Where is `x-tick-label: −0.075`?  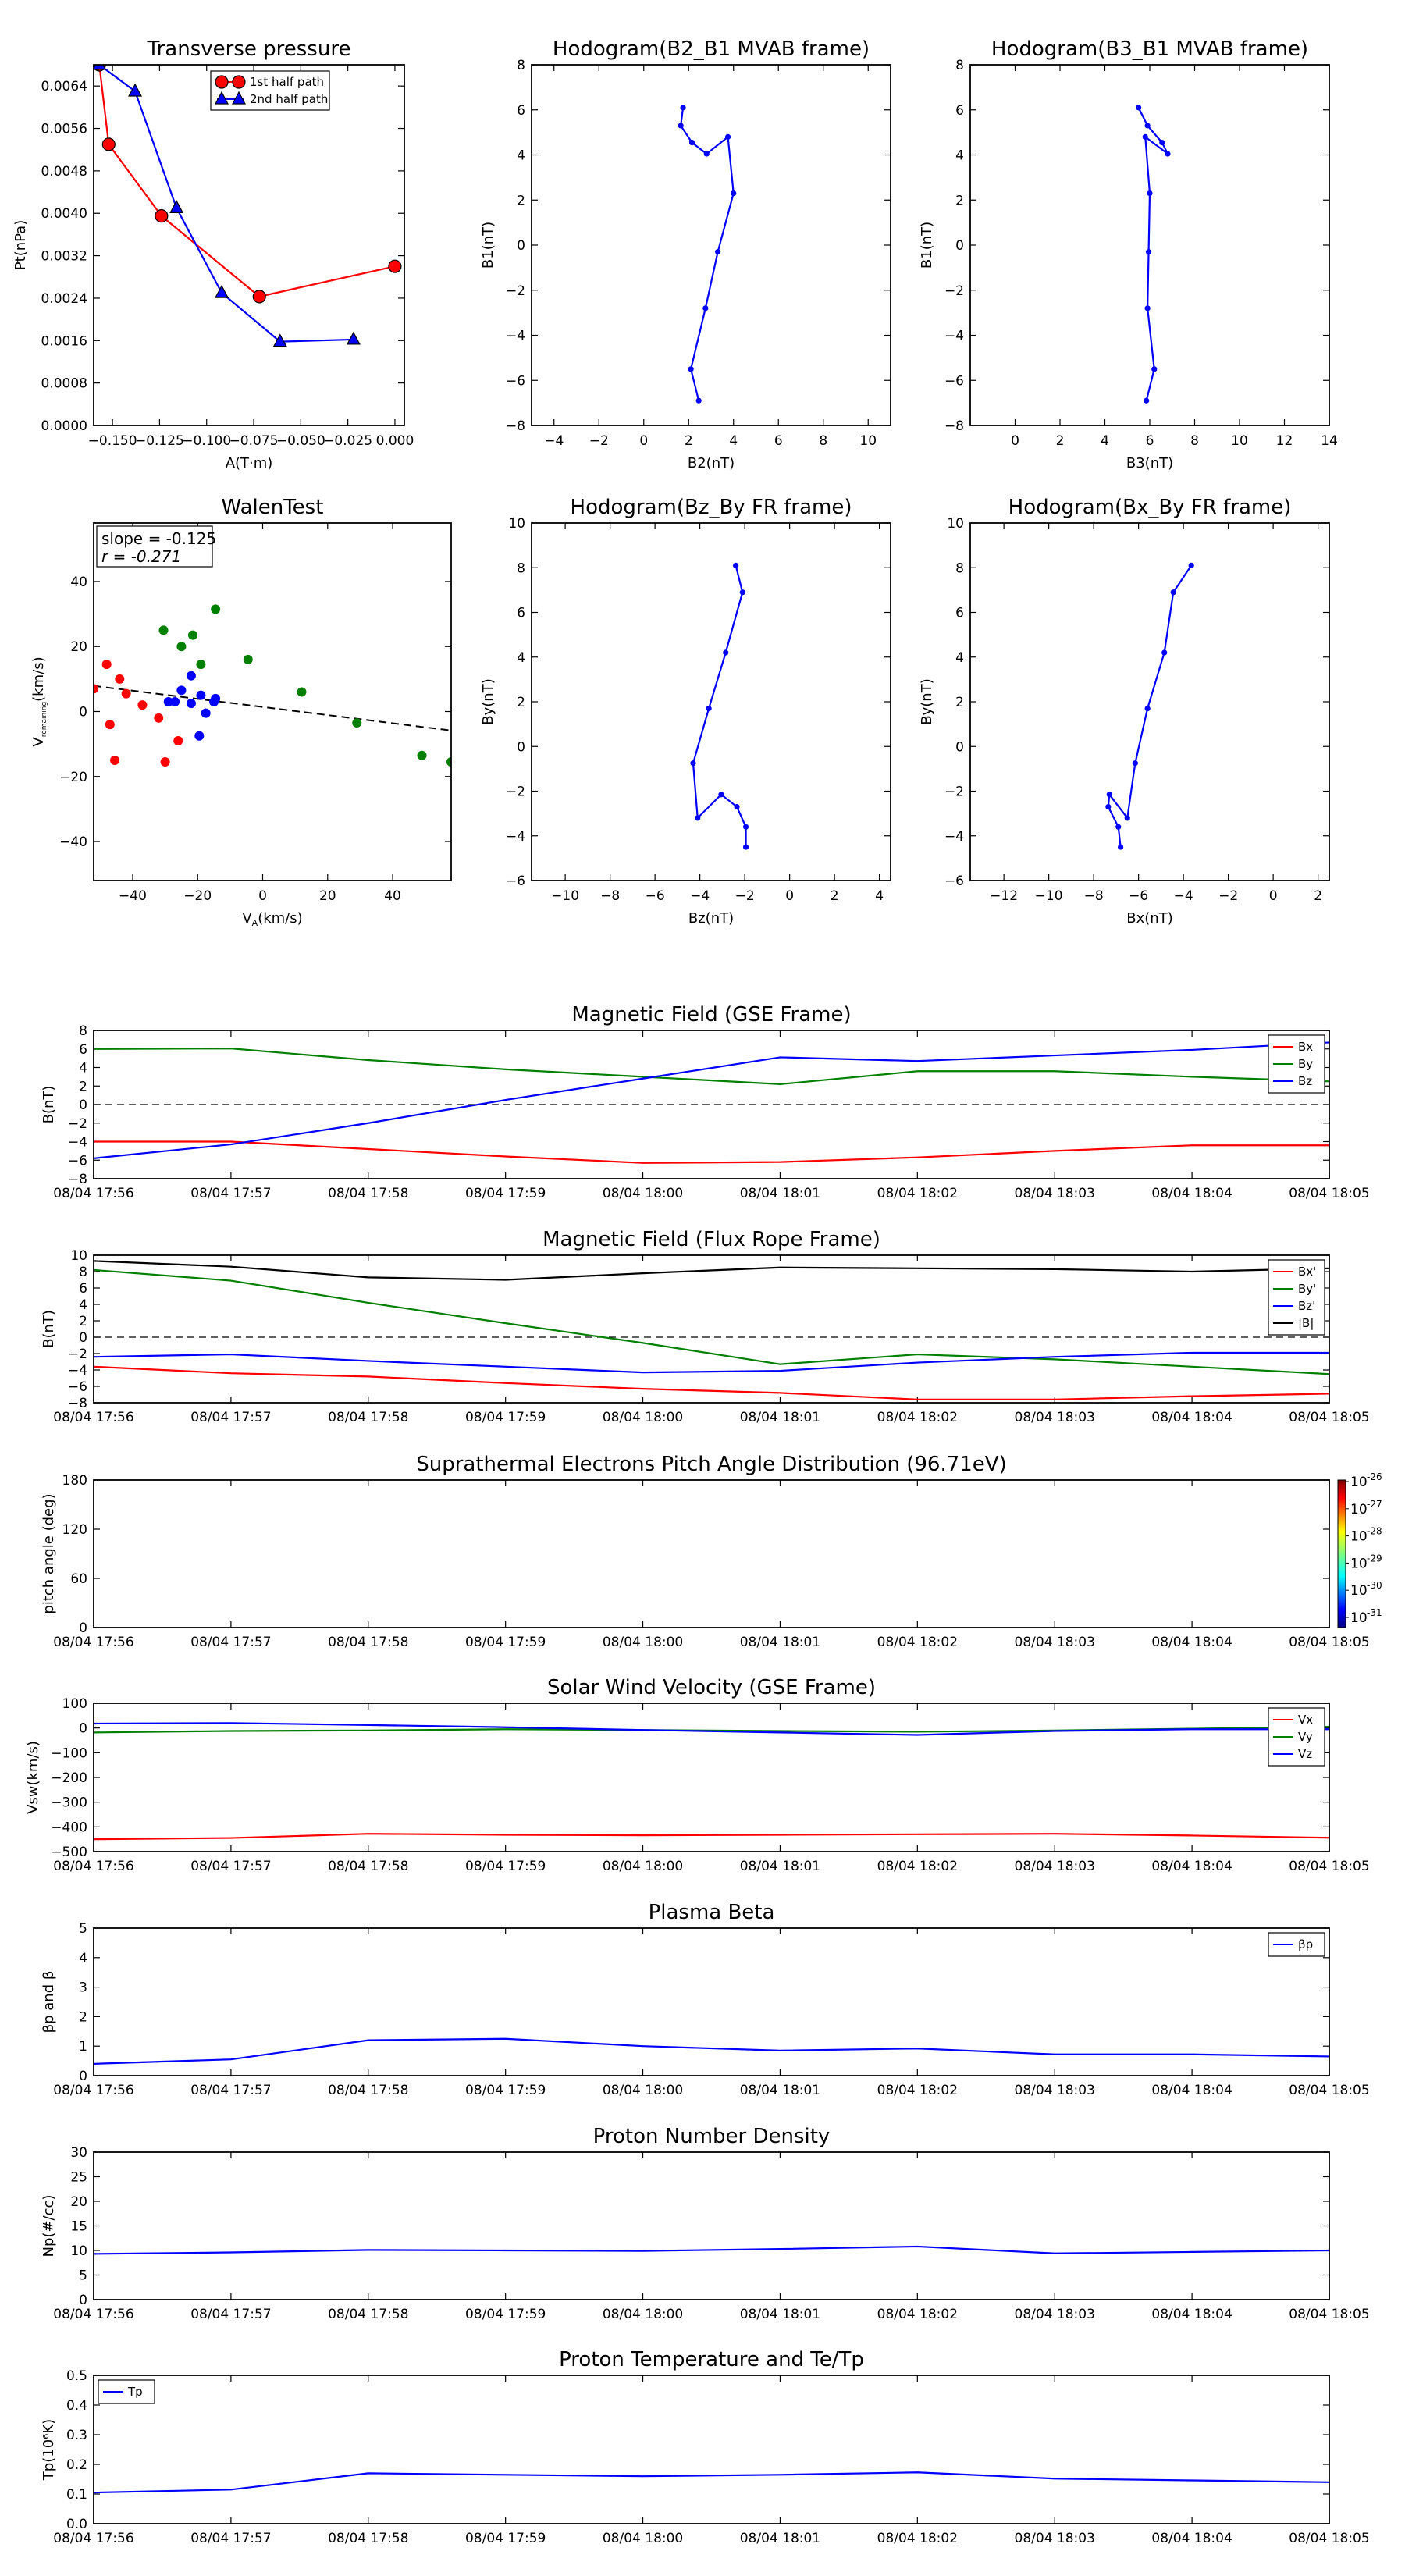 x-tick-label: −0.075 is located at coordinates (254, 441).